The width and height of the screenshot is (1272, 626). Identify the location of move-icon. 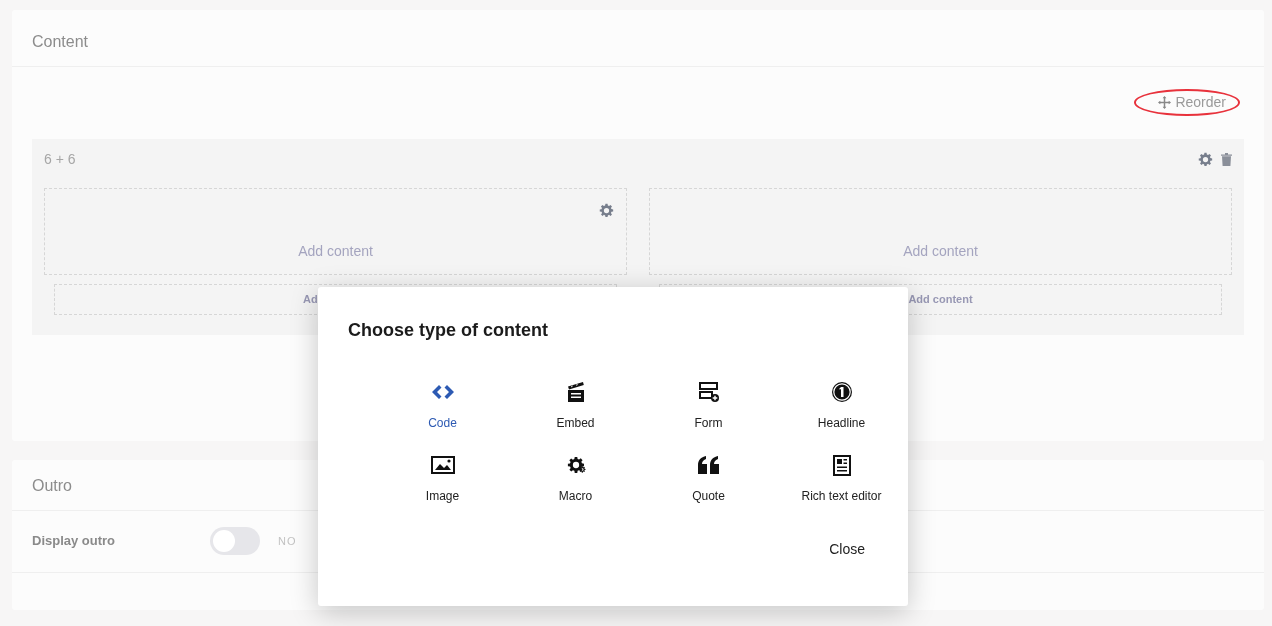
(1165, 102).